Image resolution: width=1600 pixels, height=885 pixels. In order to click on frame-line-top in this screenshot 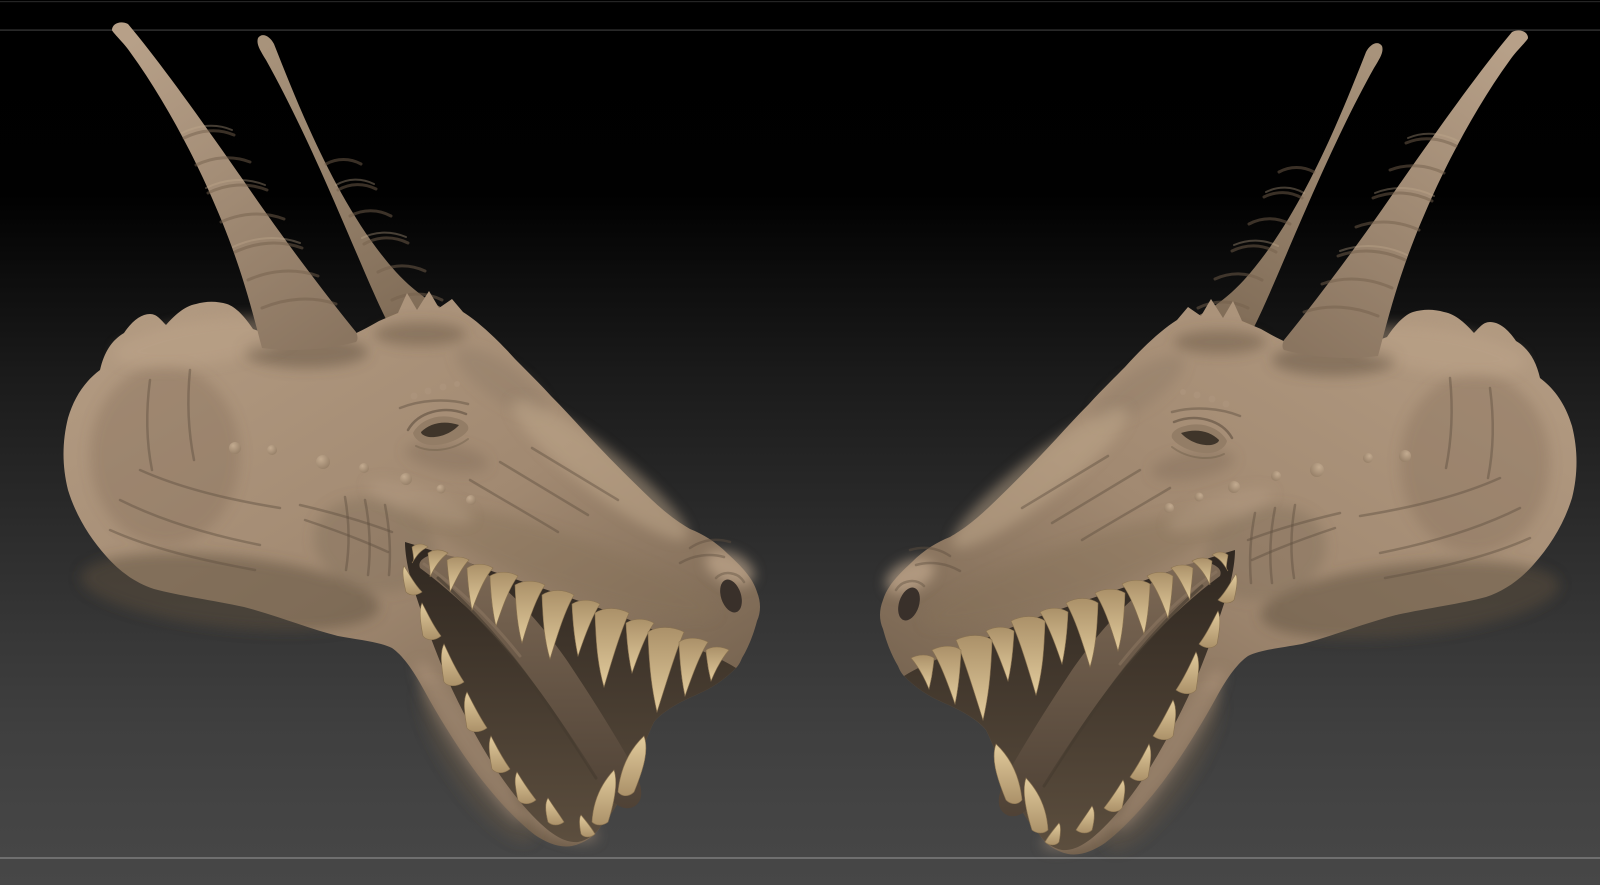, I will do `click(800, 30)`.